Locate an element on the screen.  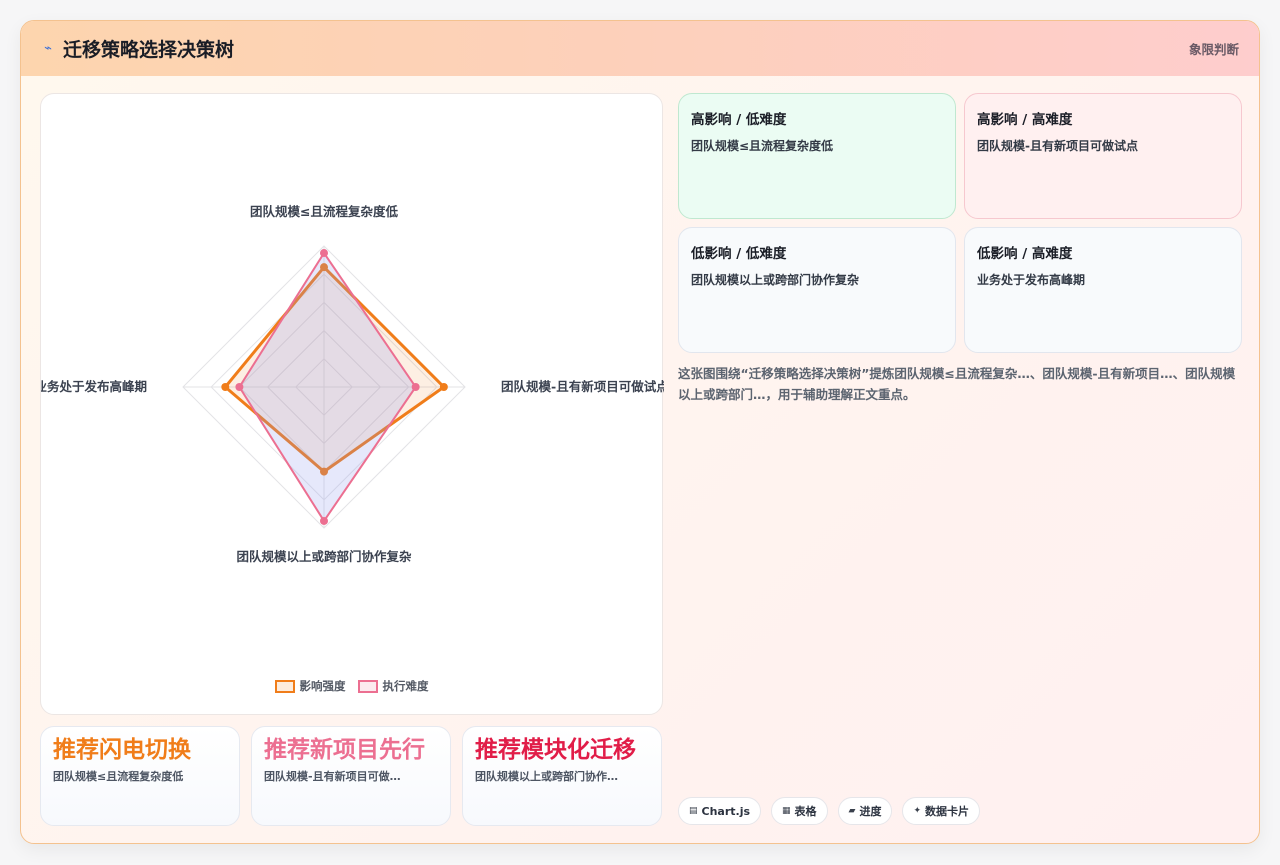
quadrant-desc: 团队规模以上或跨部门协作复杂 is located at coordinates (775, 280).